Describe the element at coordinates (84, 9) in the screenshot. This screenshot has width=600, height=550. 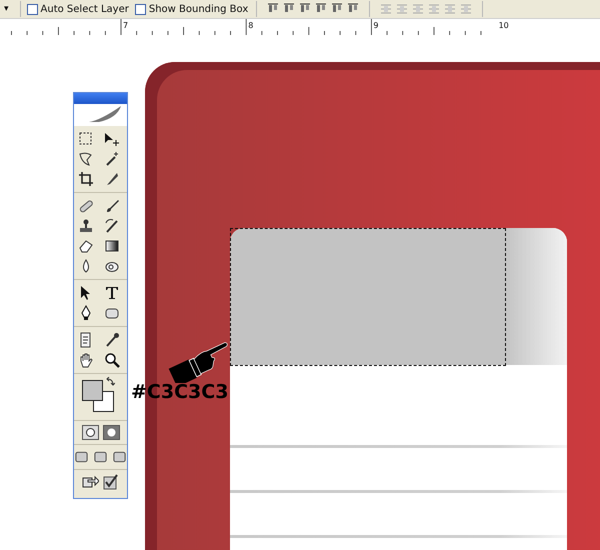
I see `checkbox-label: Auto Select Layer` at that location.